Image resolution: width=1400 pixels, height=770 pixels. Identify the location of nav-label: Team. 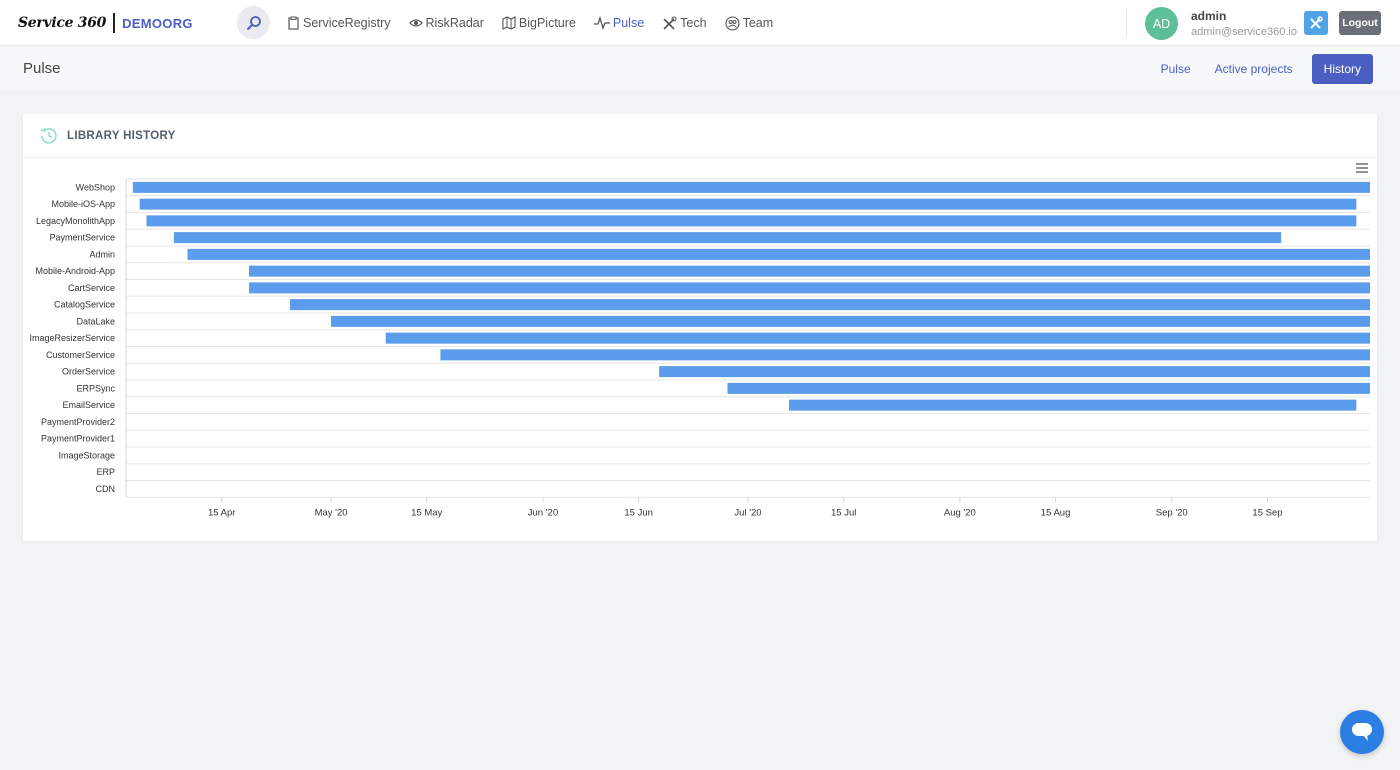
(758, 23).